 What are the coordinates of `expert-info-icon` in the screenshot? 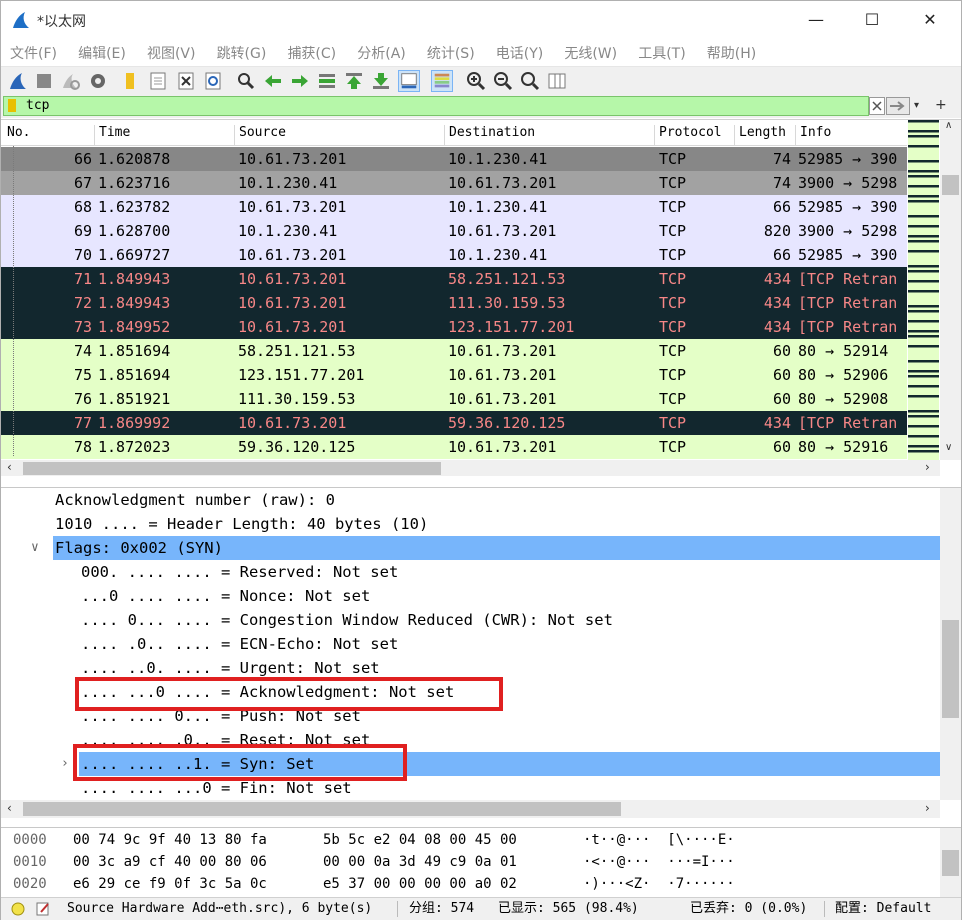 It's located at (18, 909).